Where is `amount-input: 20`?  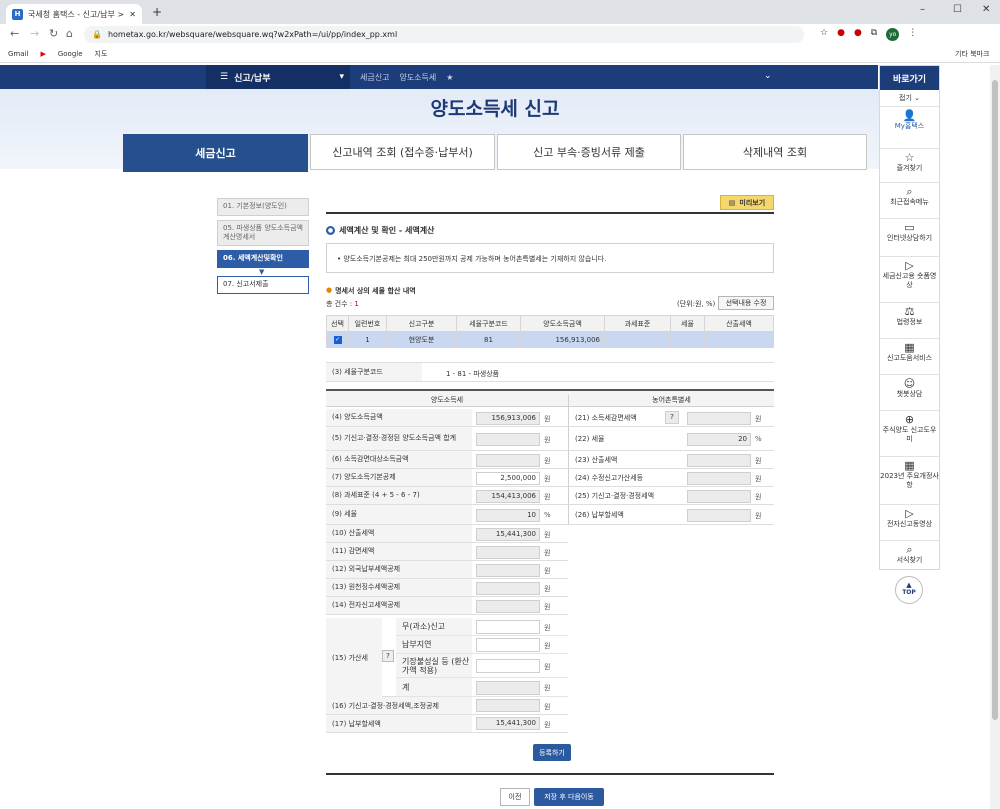
amount-input: 20 is located at coordinates (719, 439).